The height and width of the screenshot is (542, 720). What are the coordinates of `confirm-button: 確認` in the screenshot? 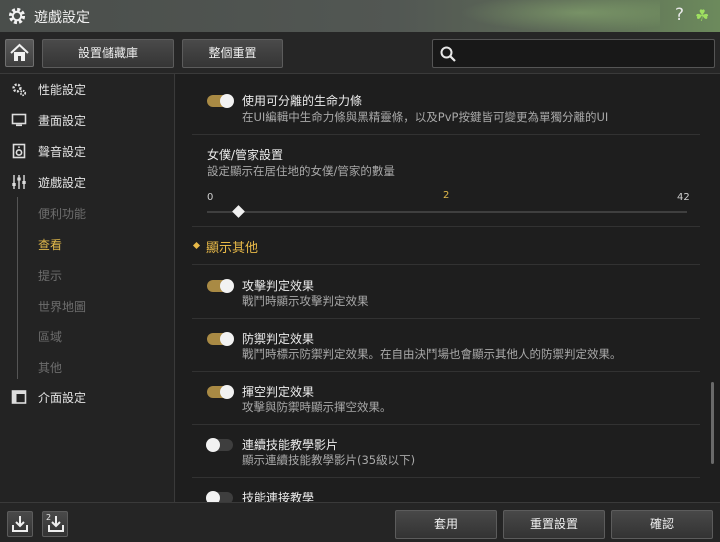 It's located at (662, 524).